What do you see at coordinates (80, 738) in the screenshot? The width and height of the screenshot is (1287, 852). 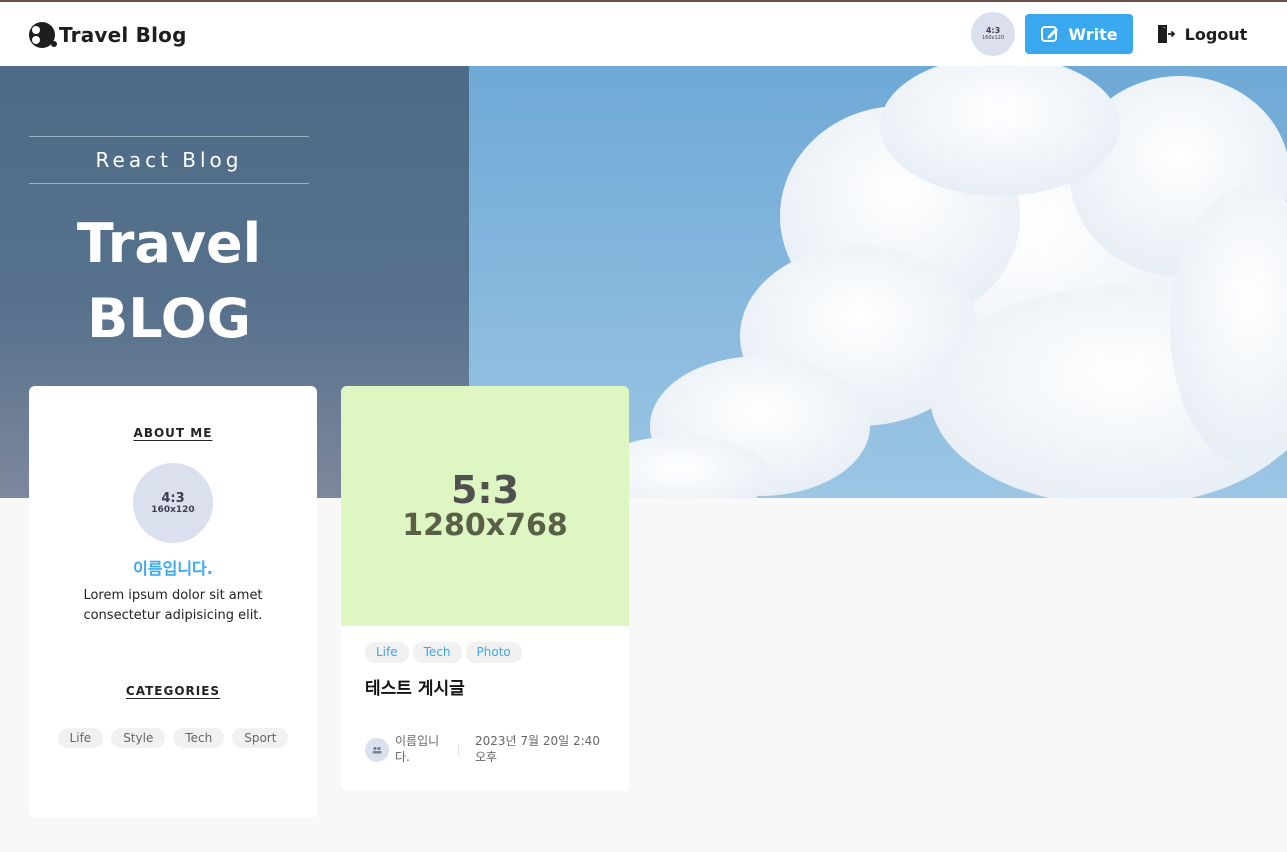 I see `category-chip-life: Life` at bounding box center [80, 738].